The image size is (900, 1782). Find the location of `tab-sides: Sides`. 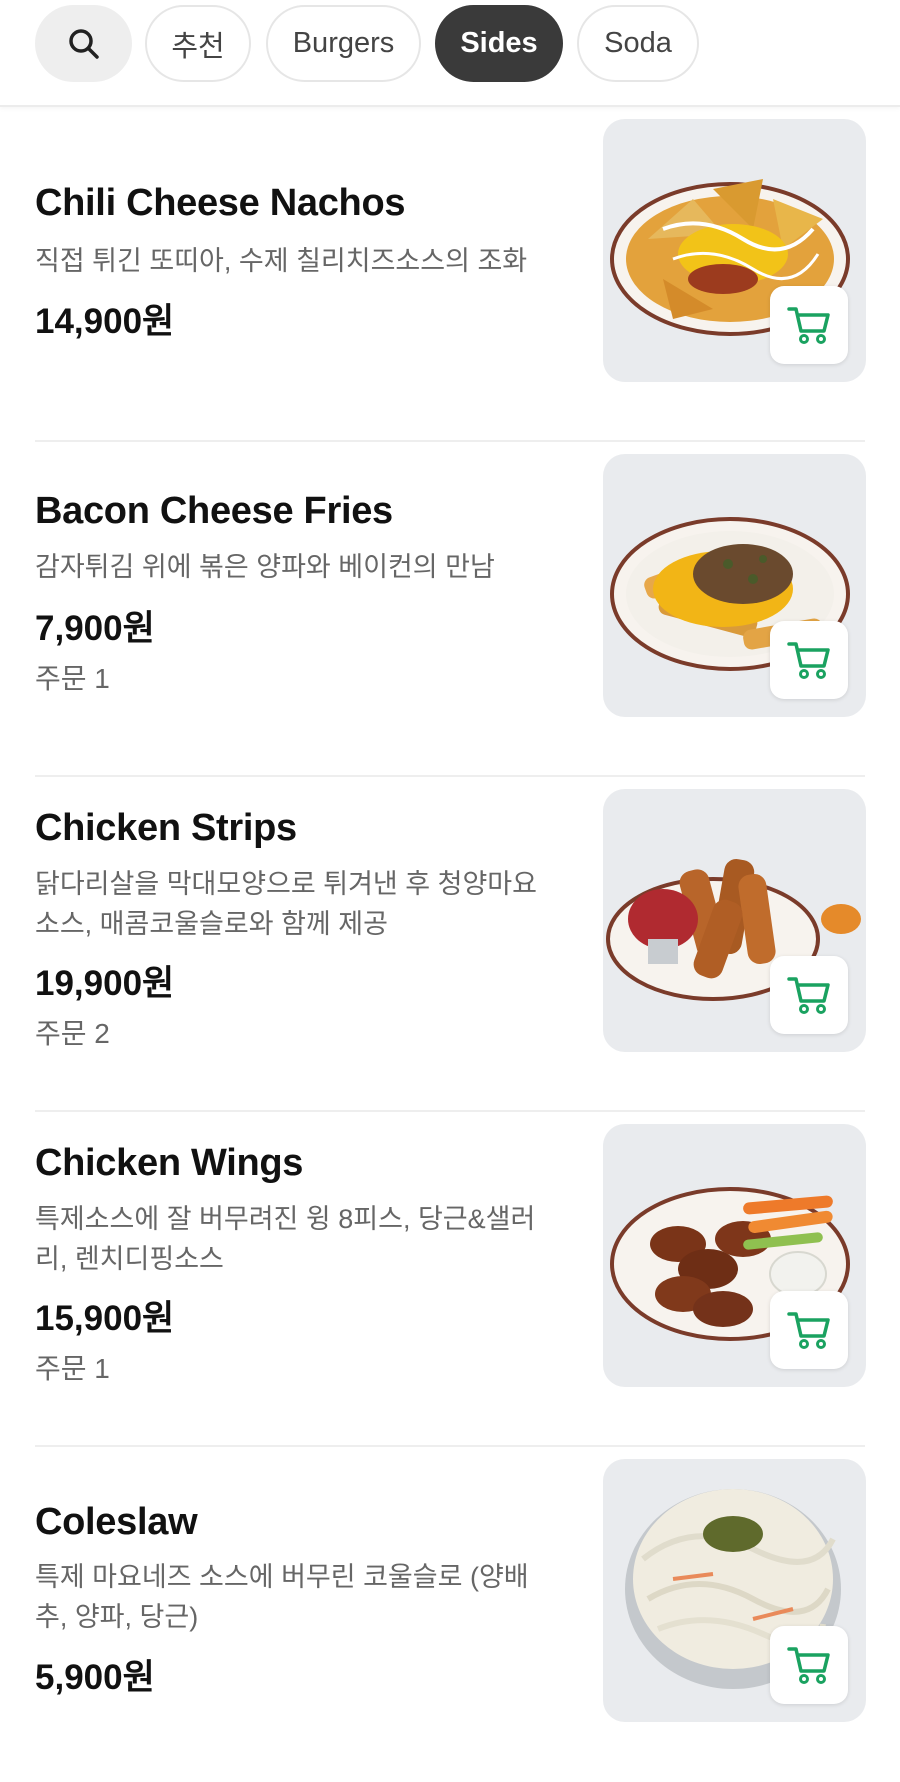

tab-sides: Sides is located at coordinates (499, 43).